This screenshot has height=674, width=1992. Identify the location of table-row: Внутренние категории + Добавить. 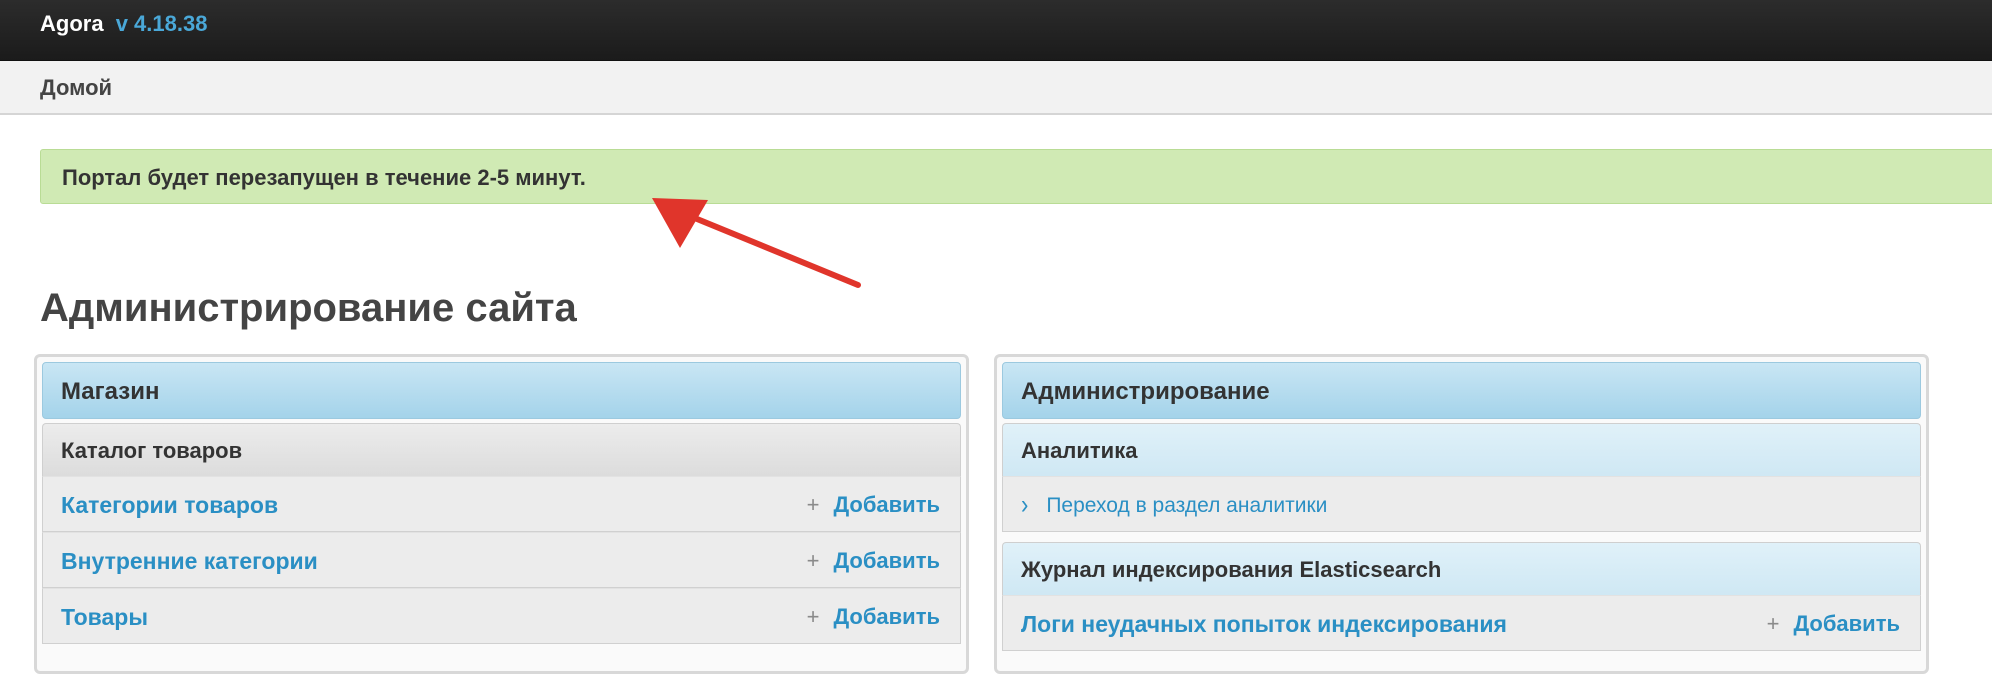
(501, 560).